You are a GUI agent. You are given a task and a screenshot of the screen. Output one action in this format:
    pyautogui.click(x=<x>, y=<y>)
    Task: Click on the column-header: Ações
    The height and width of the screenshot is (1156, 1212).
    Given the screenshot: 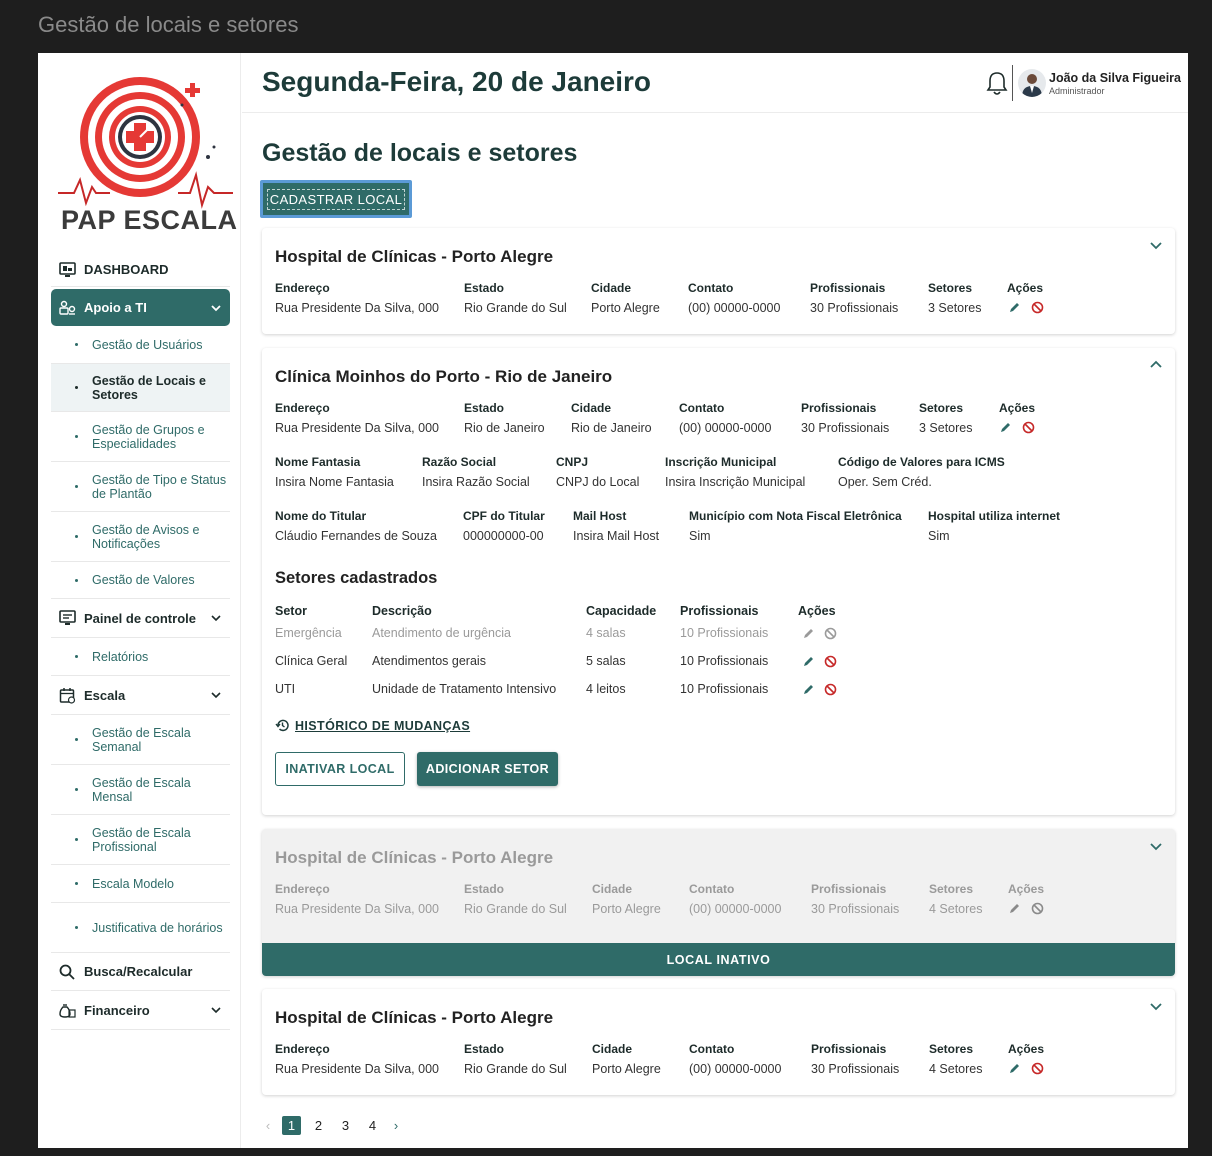 What is the action you would take?
    pyautogui.click(x=817, y=611)
    